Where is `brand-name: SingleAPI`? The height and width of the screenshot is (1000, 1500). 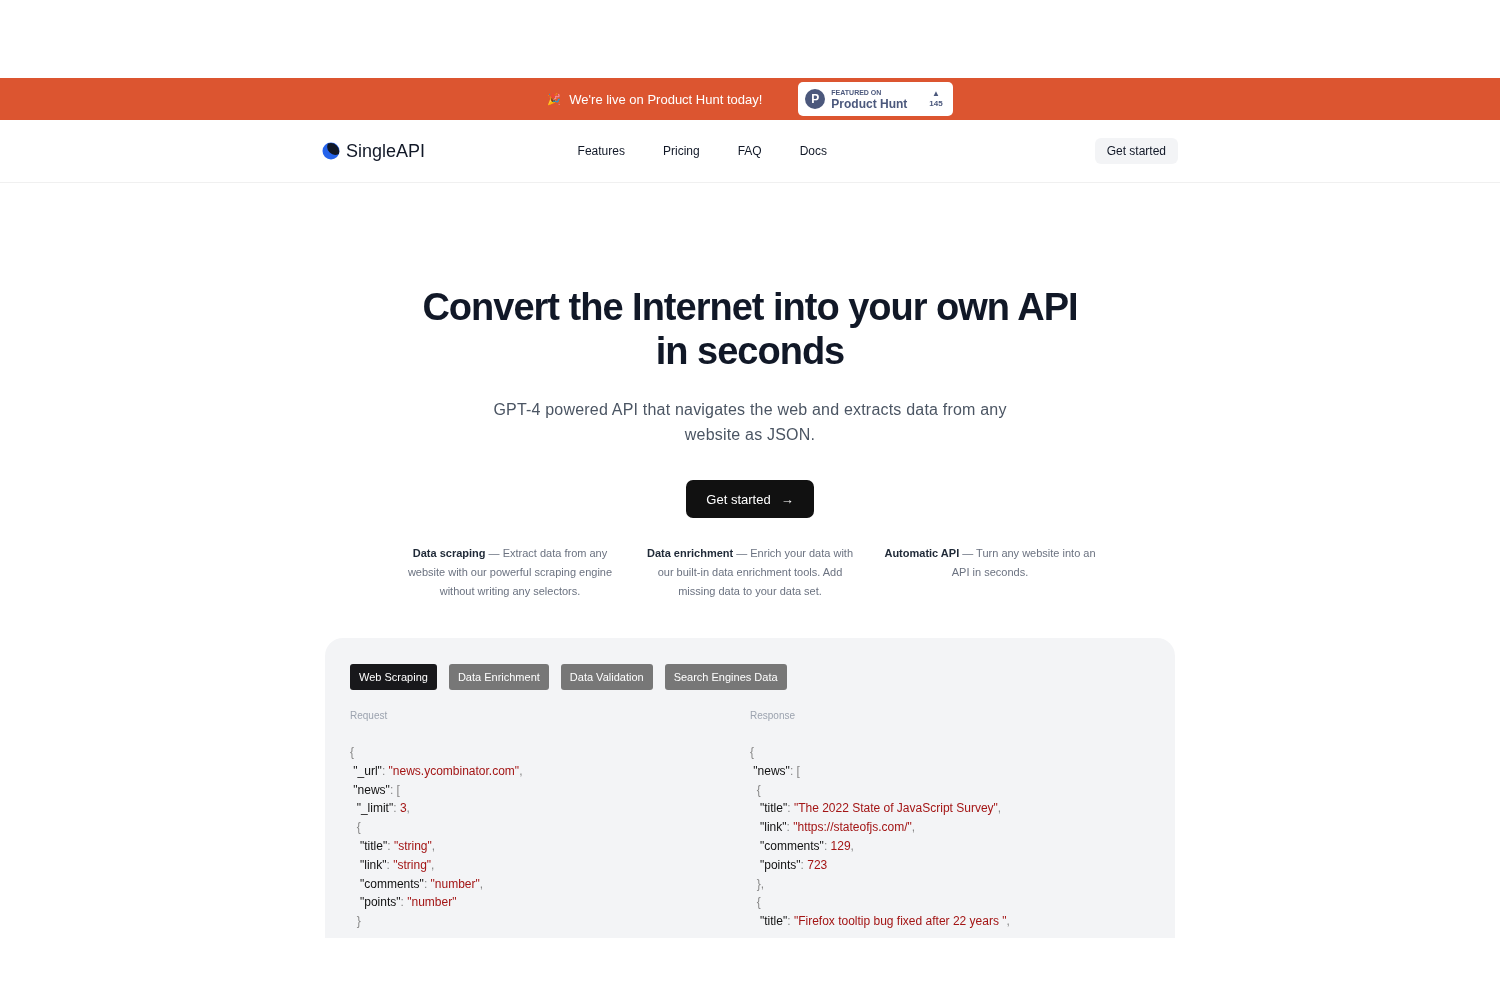
brand-name: SingleAPI is located at coordinates (386, 151).